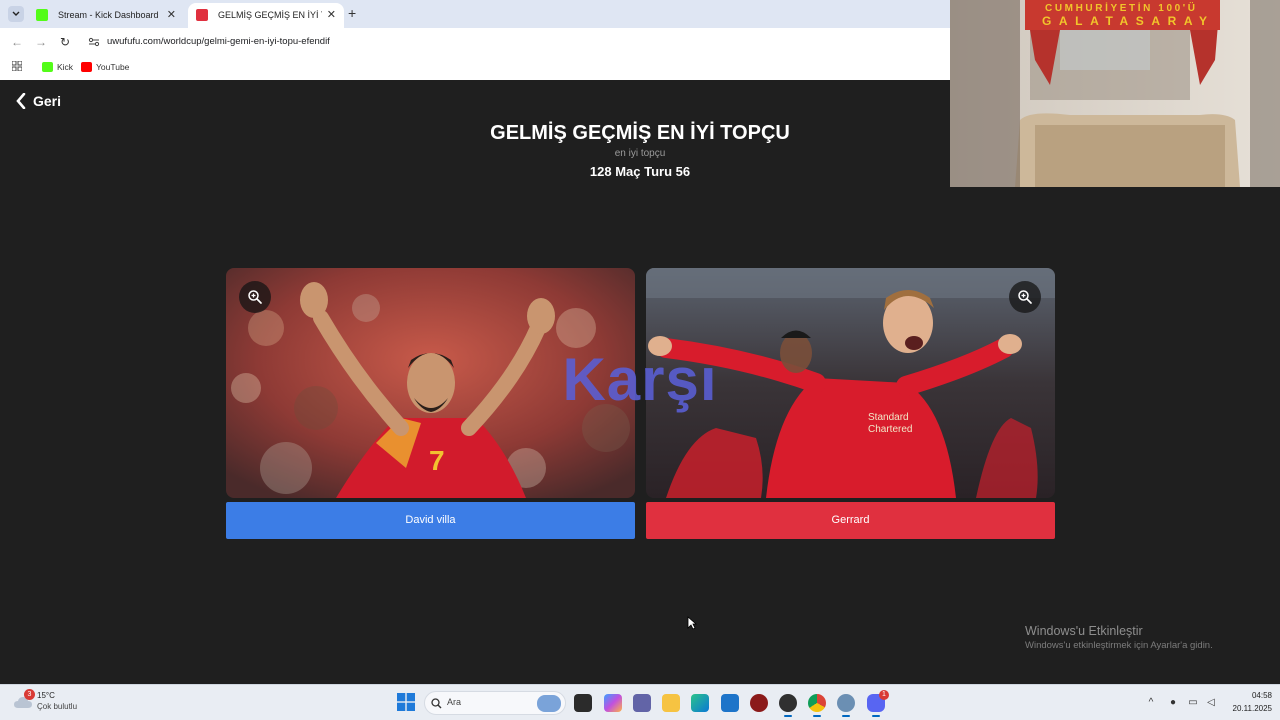 This screenshot has height=720, width=1280. What do you see at coordinates (29, 694) in the screenshot?
I see `weather-alert-badge: 3` at bounding box center [29, 694].